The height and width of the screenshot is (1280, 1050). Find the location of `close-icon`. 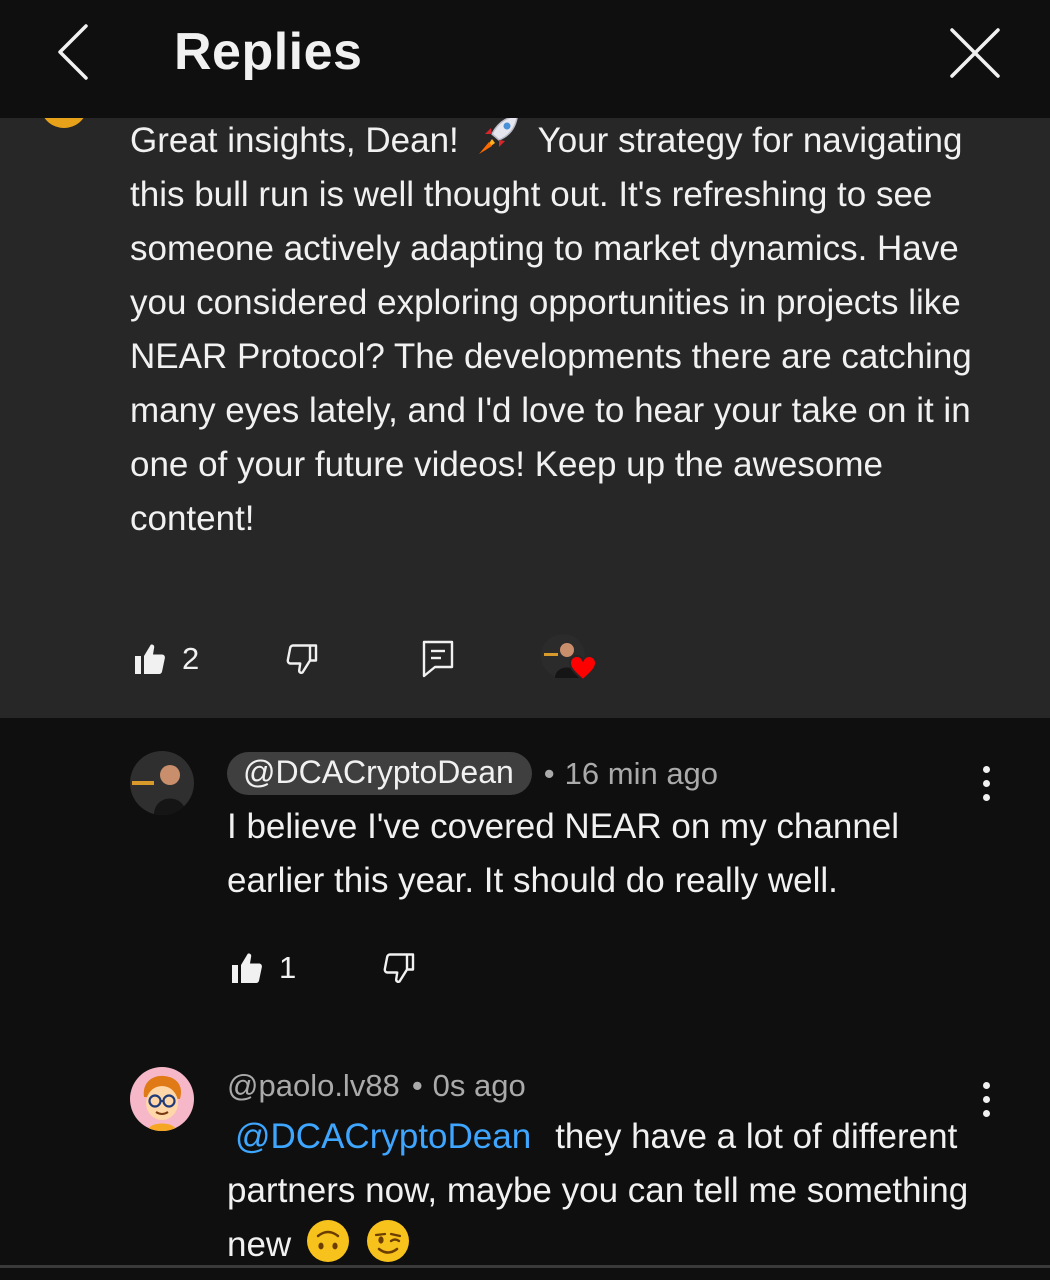

close-icon is located at coordinates (975, 53).